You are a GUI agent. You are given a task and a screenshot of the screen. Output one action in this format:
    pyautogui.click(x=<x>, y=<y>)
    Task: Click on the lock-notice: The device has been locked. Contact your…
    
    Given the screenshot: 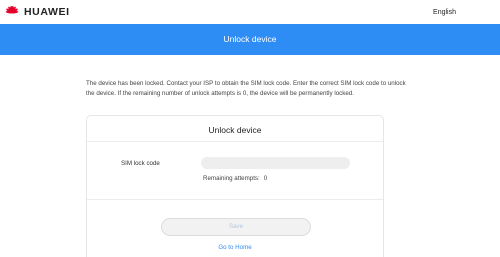 What is the action you would take?
    pyautogui.click(x=246, y=88)
    